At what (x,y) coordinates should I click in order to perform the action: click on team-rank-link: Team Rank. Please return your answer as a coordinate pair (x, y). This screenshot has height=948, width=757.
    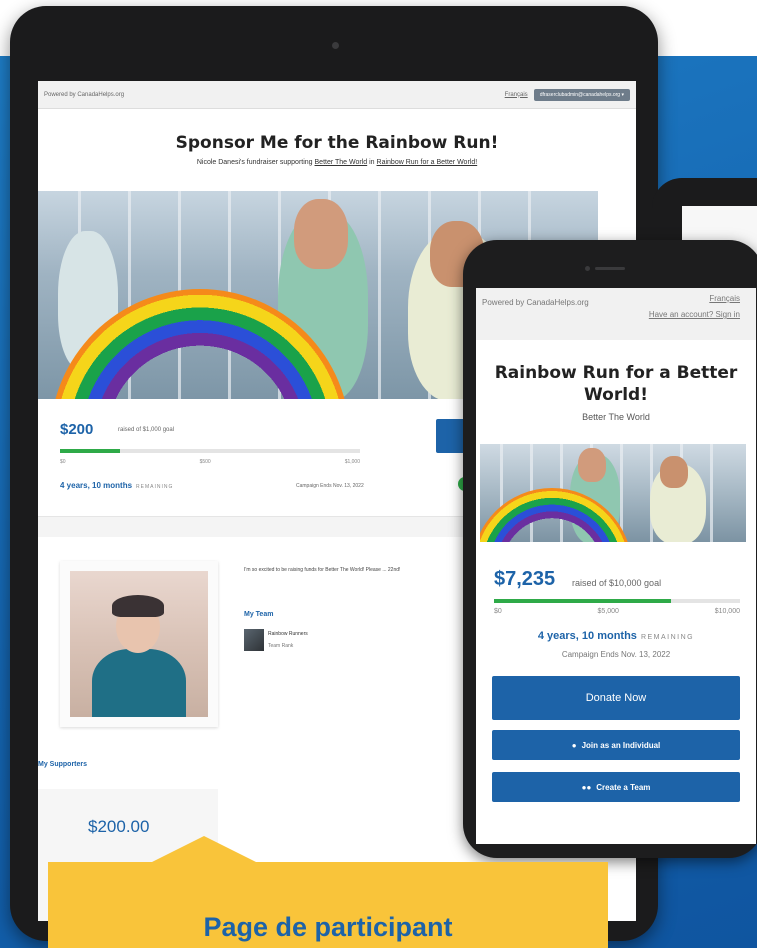
    Looking at the image, I should click on (280, 646).